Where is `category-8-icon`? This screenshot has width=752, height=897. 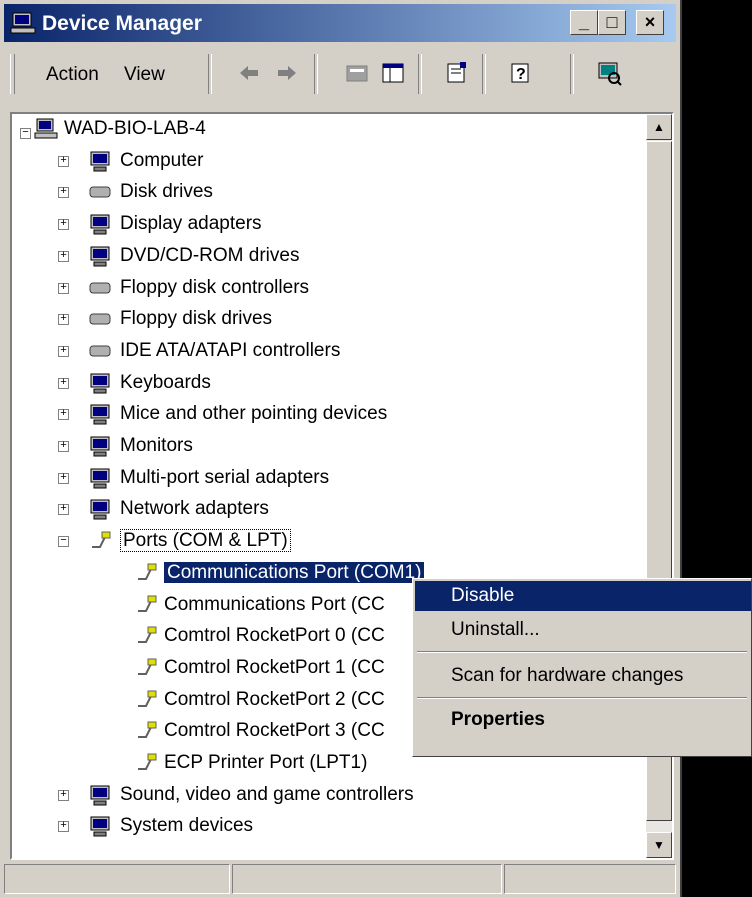 category-8-icon is located at coordinates (100, 414).